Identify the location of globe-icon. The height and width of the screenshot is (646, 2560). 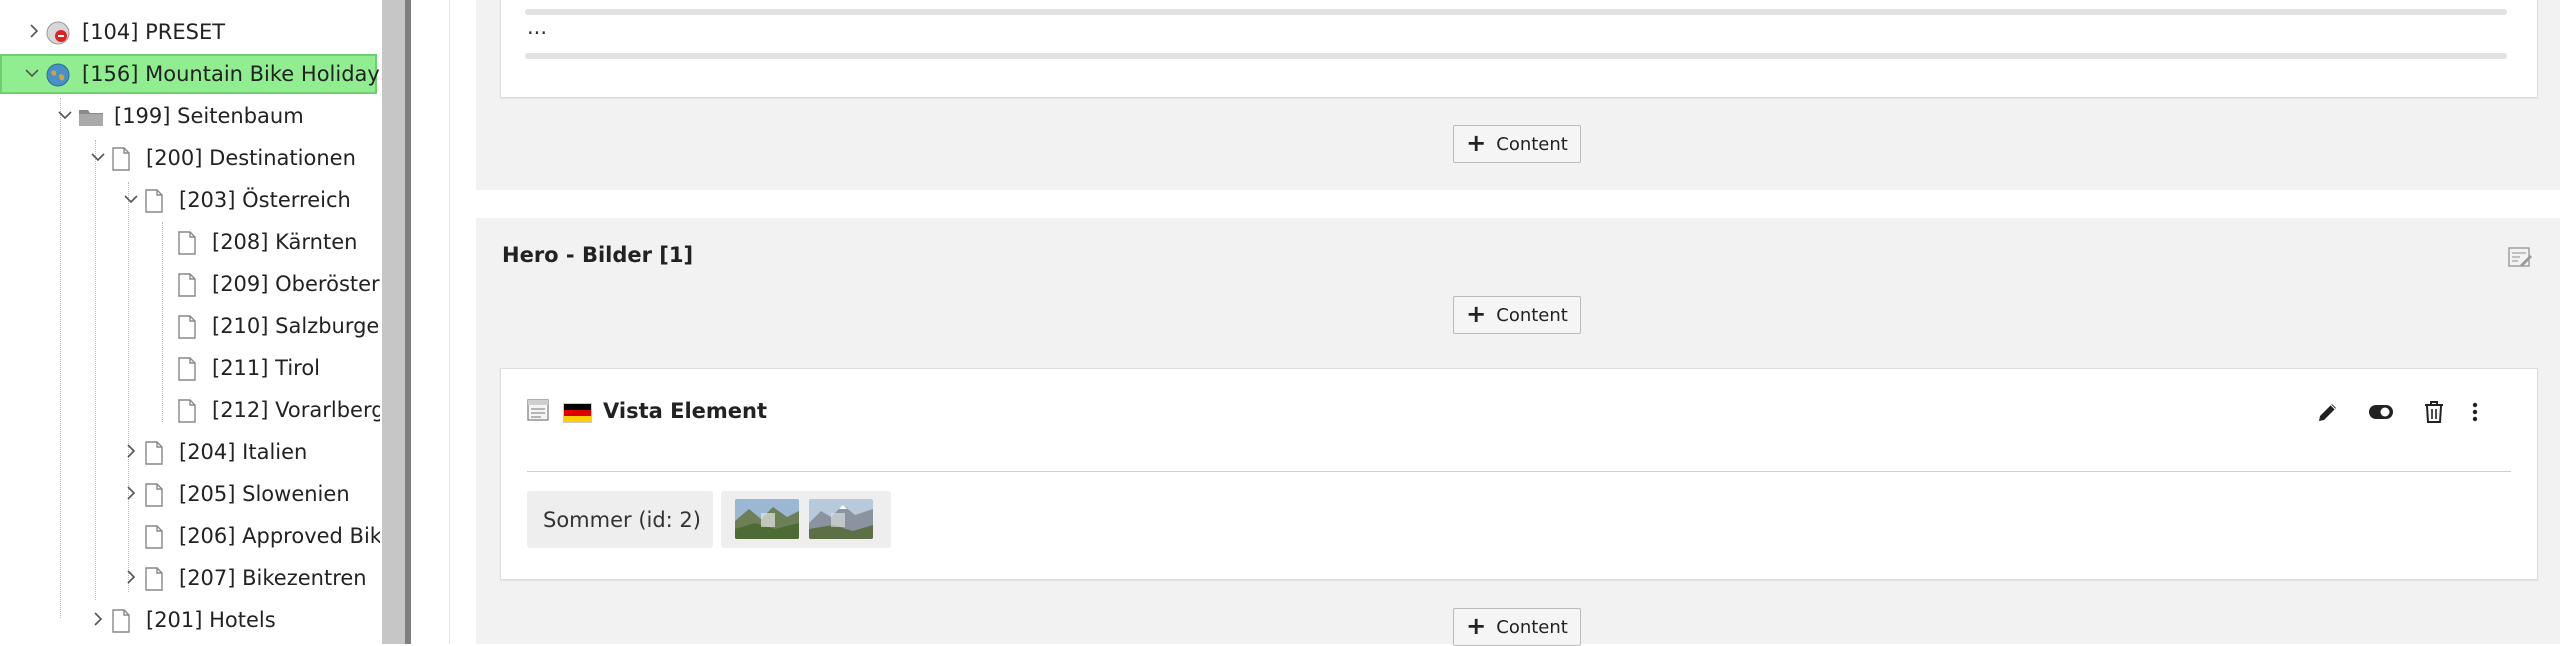
(58, 75).